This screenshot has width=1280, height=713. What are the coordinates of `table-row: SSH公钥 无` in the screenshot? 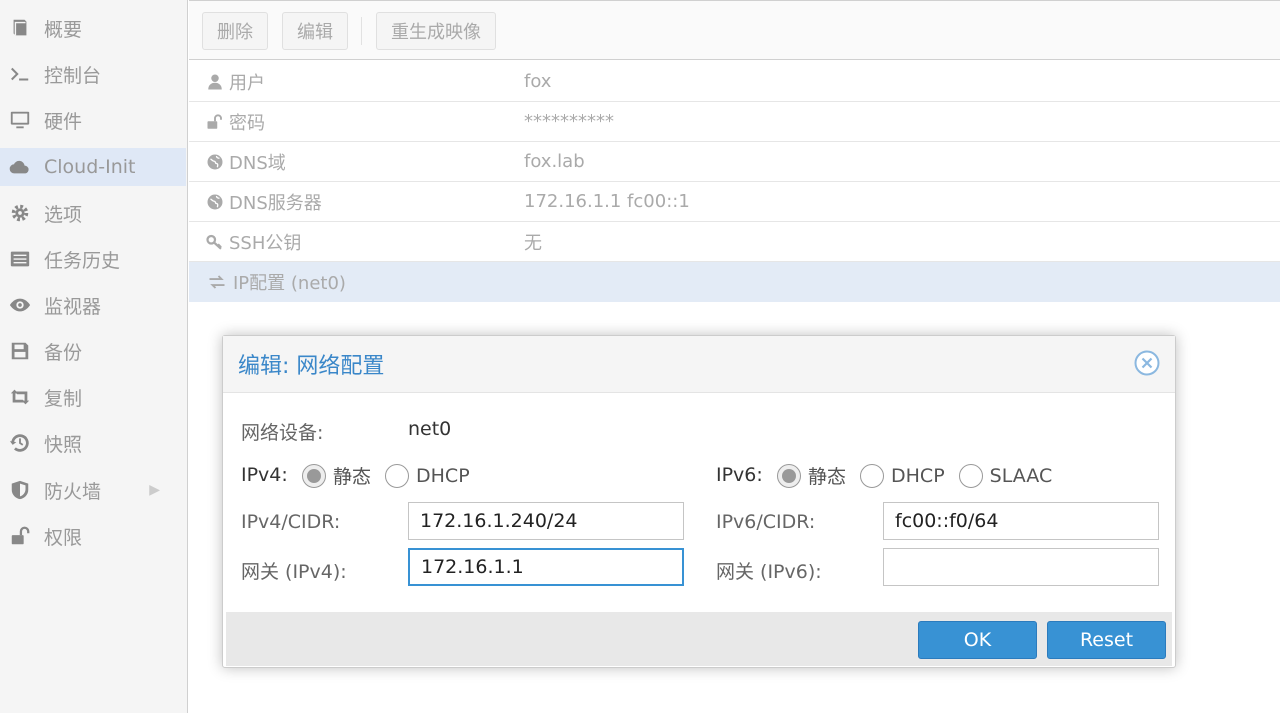 It's located at (734, 242).